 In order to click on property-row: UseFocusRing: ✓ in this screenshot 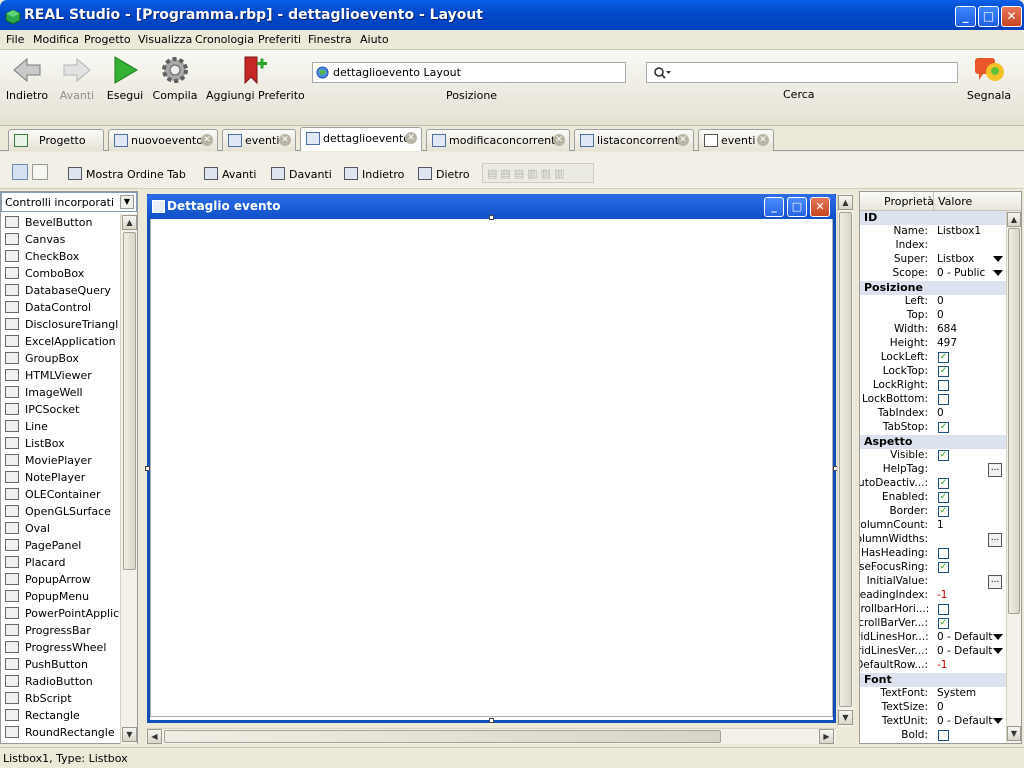, I will do `click(933, 568)`.